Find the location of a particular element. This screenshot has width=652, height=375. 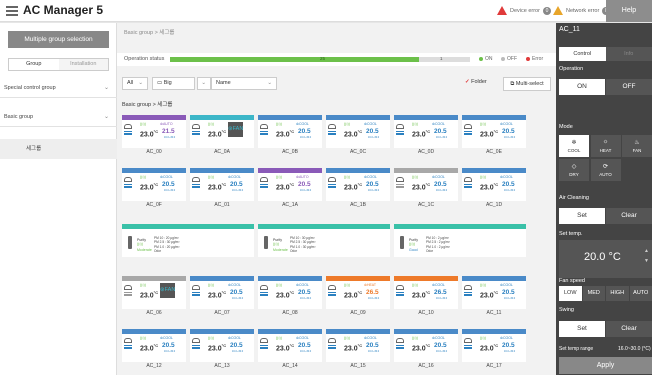

swing-set-button: Set is located at coordinates (582, 329).